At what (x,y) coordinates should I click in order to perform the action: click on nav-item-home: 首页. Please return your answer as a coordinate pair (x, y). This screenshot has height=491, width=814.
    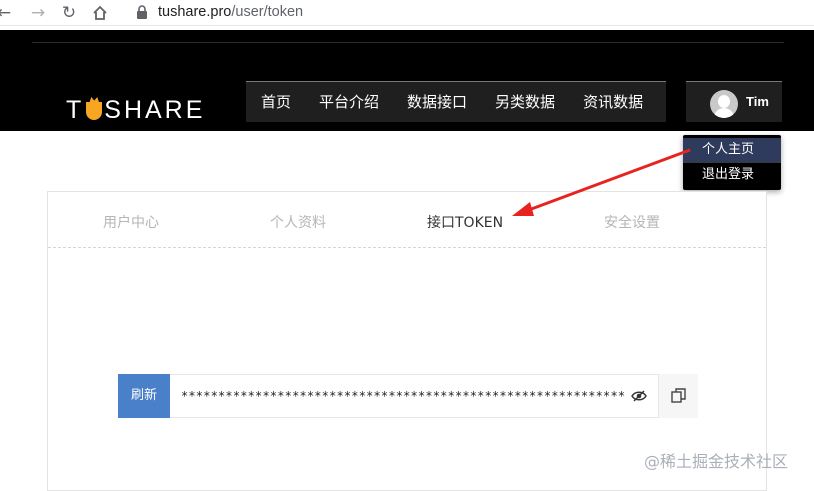
    Looking at the image, I should click on (275, 102).